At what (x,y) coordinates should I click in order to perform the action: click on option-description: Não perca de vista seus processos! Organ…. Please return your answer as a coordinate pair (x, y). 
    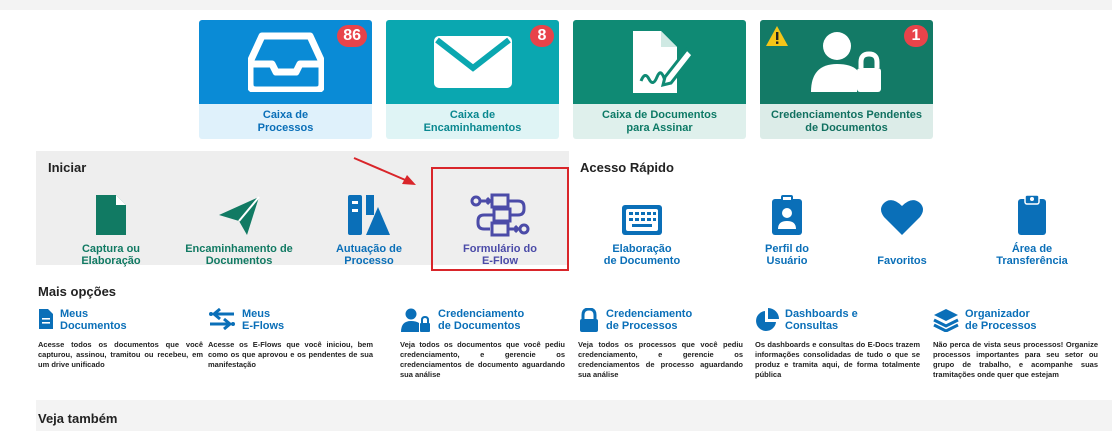
    Looking at the image, I should click on (1015, 359).